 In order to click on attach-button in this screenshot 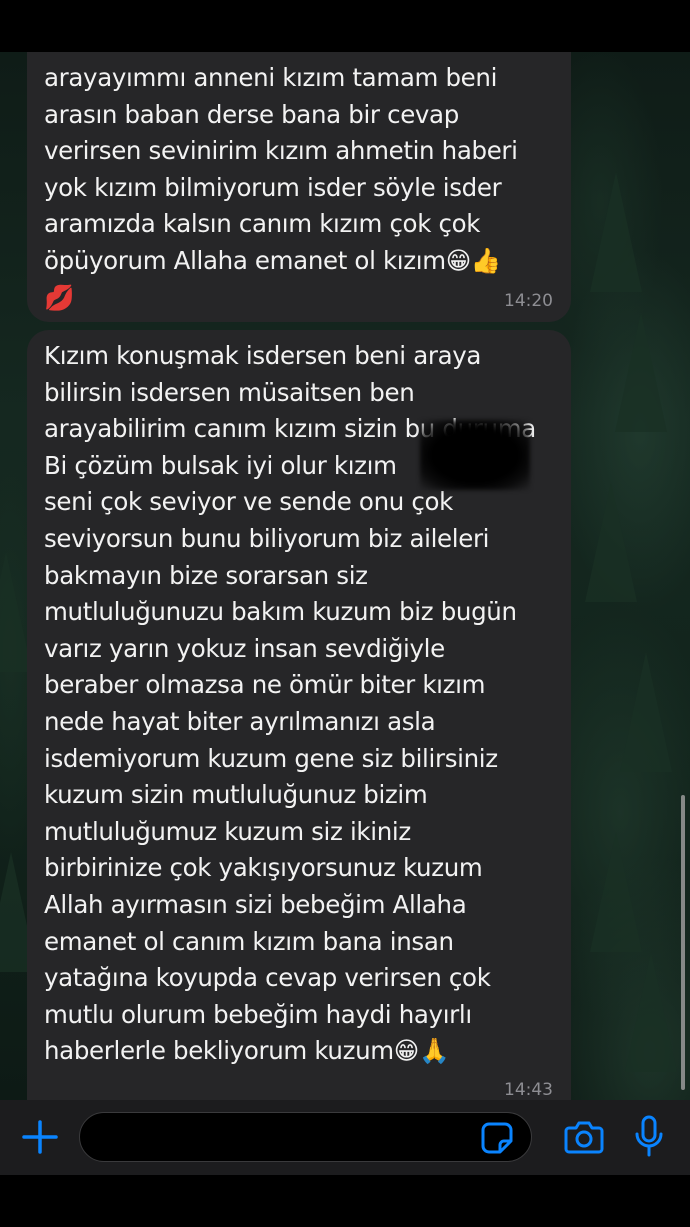, I will do `click(40, 1137)`.